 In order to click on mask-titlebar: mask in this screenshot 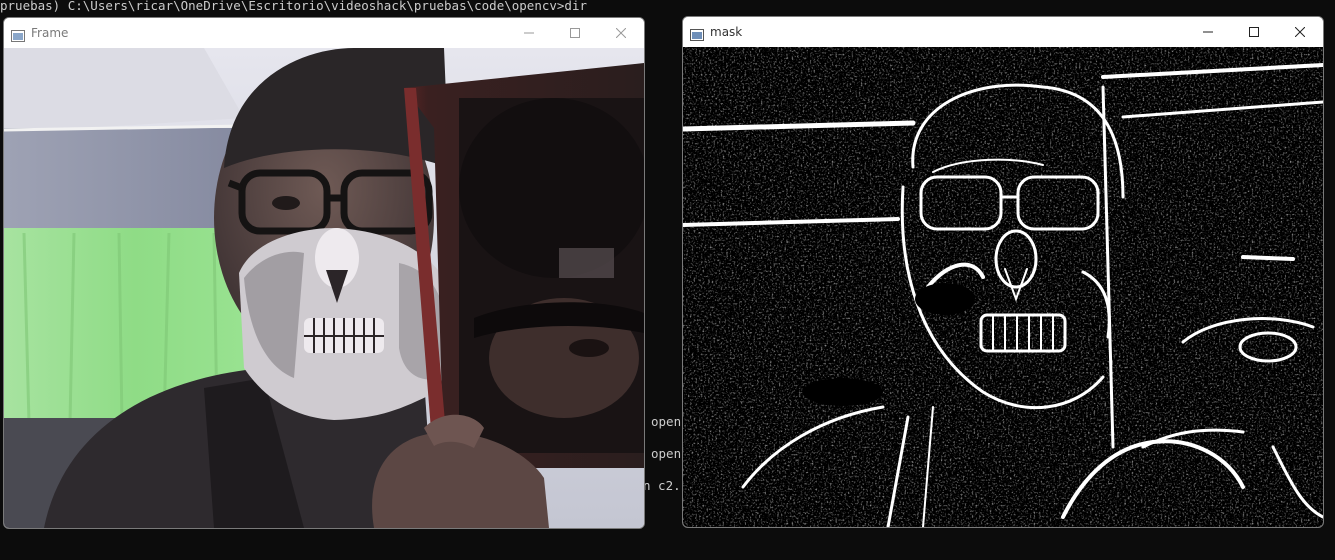, I will do `click(1003, 32)`.